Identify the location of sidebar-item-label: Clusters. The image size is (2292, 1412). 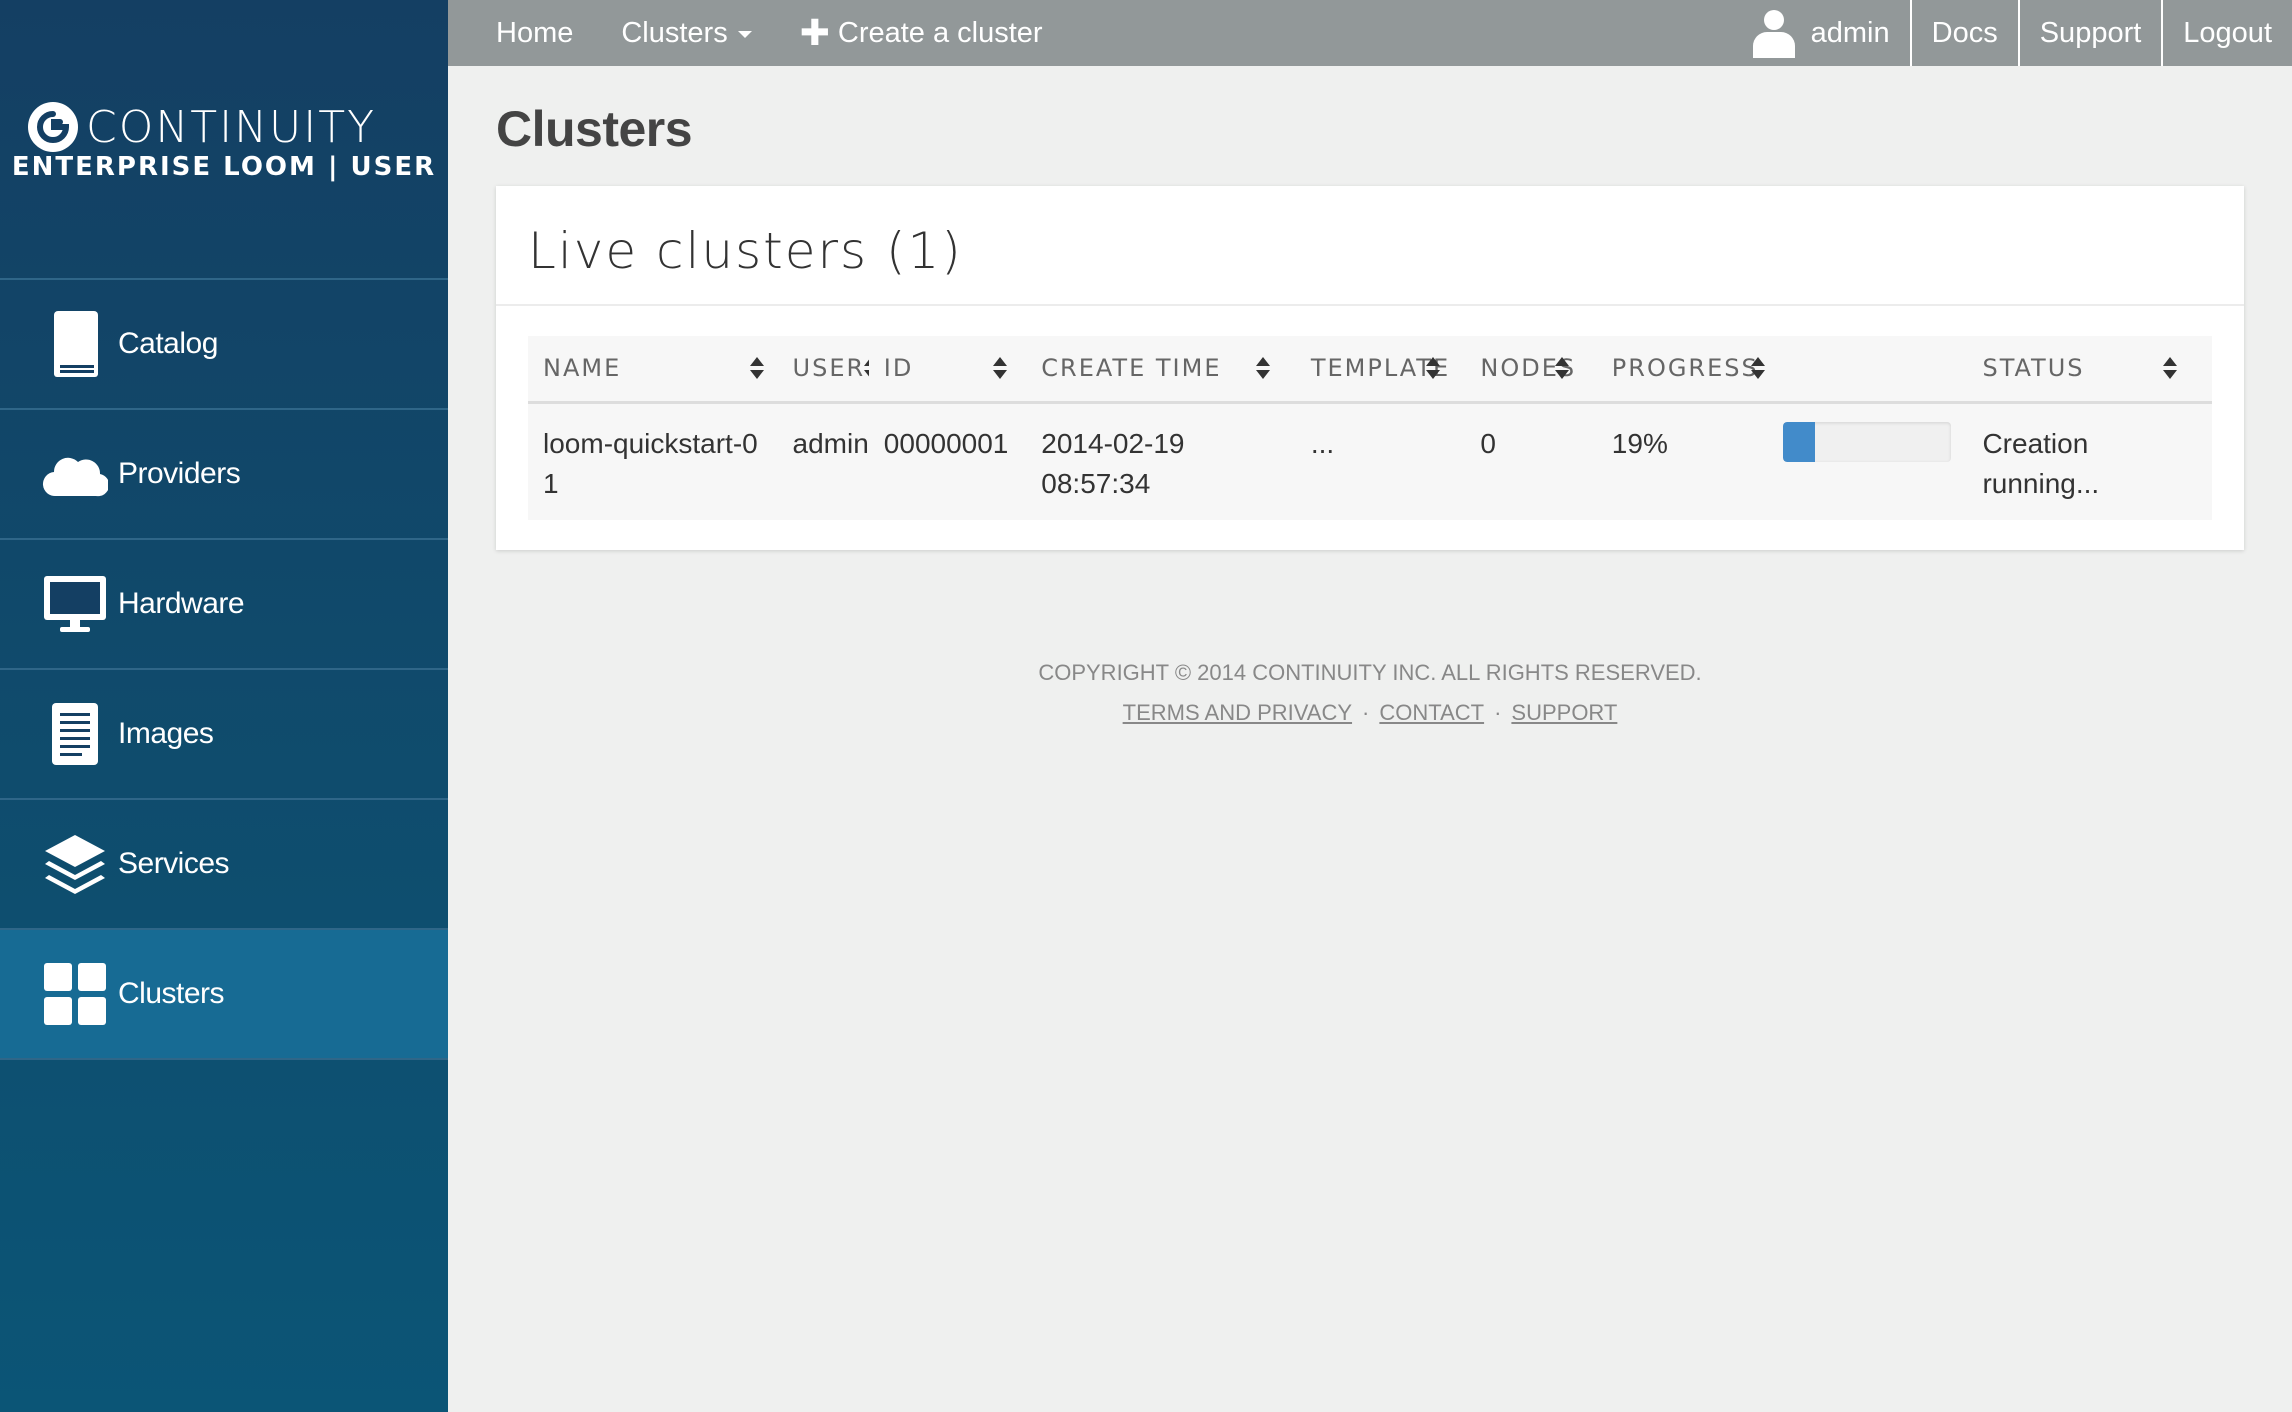
(171, 993).